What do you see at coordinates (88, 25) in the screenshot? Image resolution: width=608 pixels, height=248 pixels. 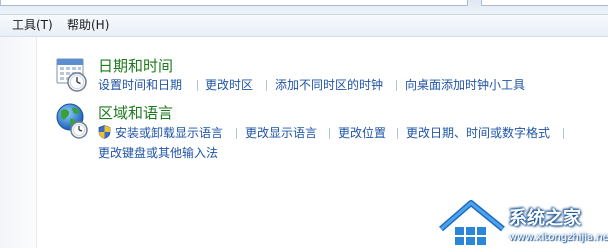 I see `menu-help: 帮助(H)` at bounding box center [88, 25].